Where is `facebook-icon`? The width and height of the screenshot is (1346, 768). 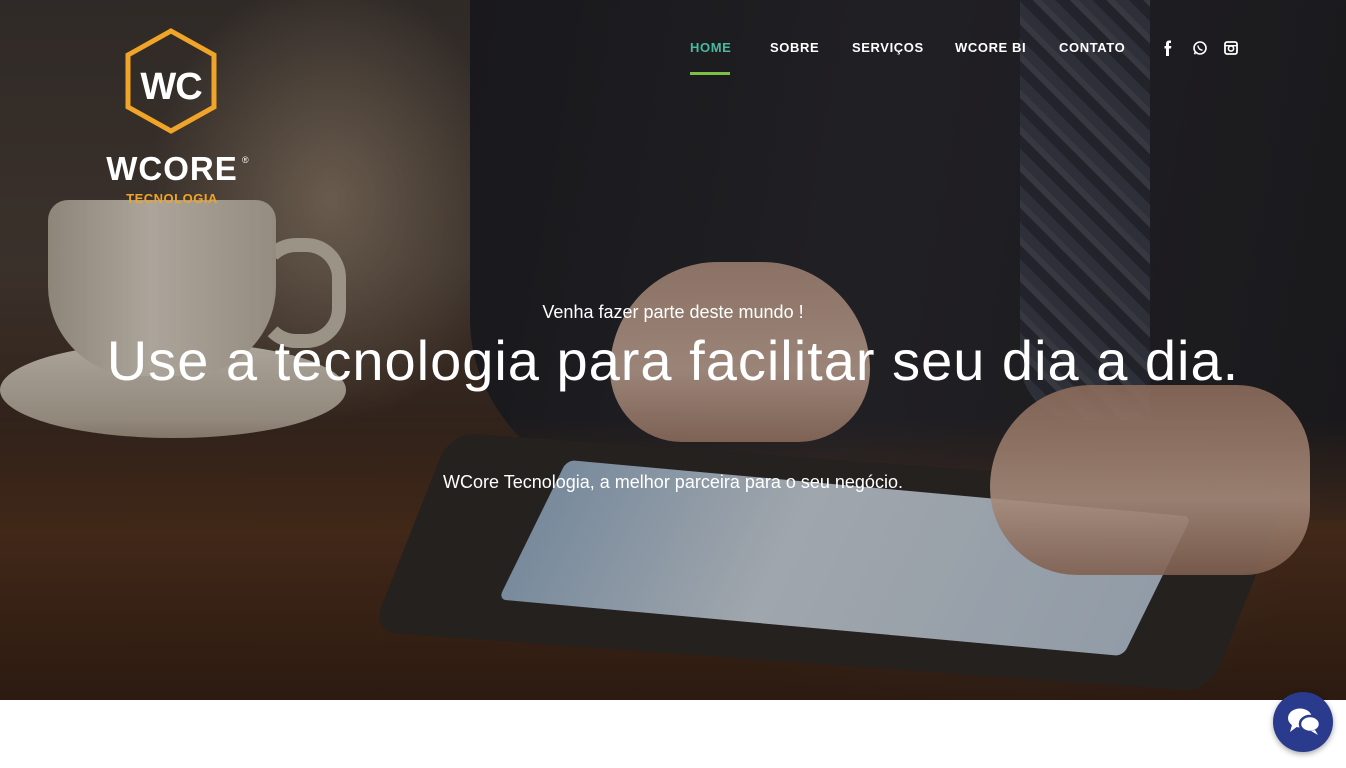 facebook-icon is located at coordinates (1168, 48).